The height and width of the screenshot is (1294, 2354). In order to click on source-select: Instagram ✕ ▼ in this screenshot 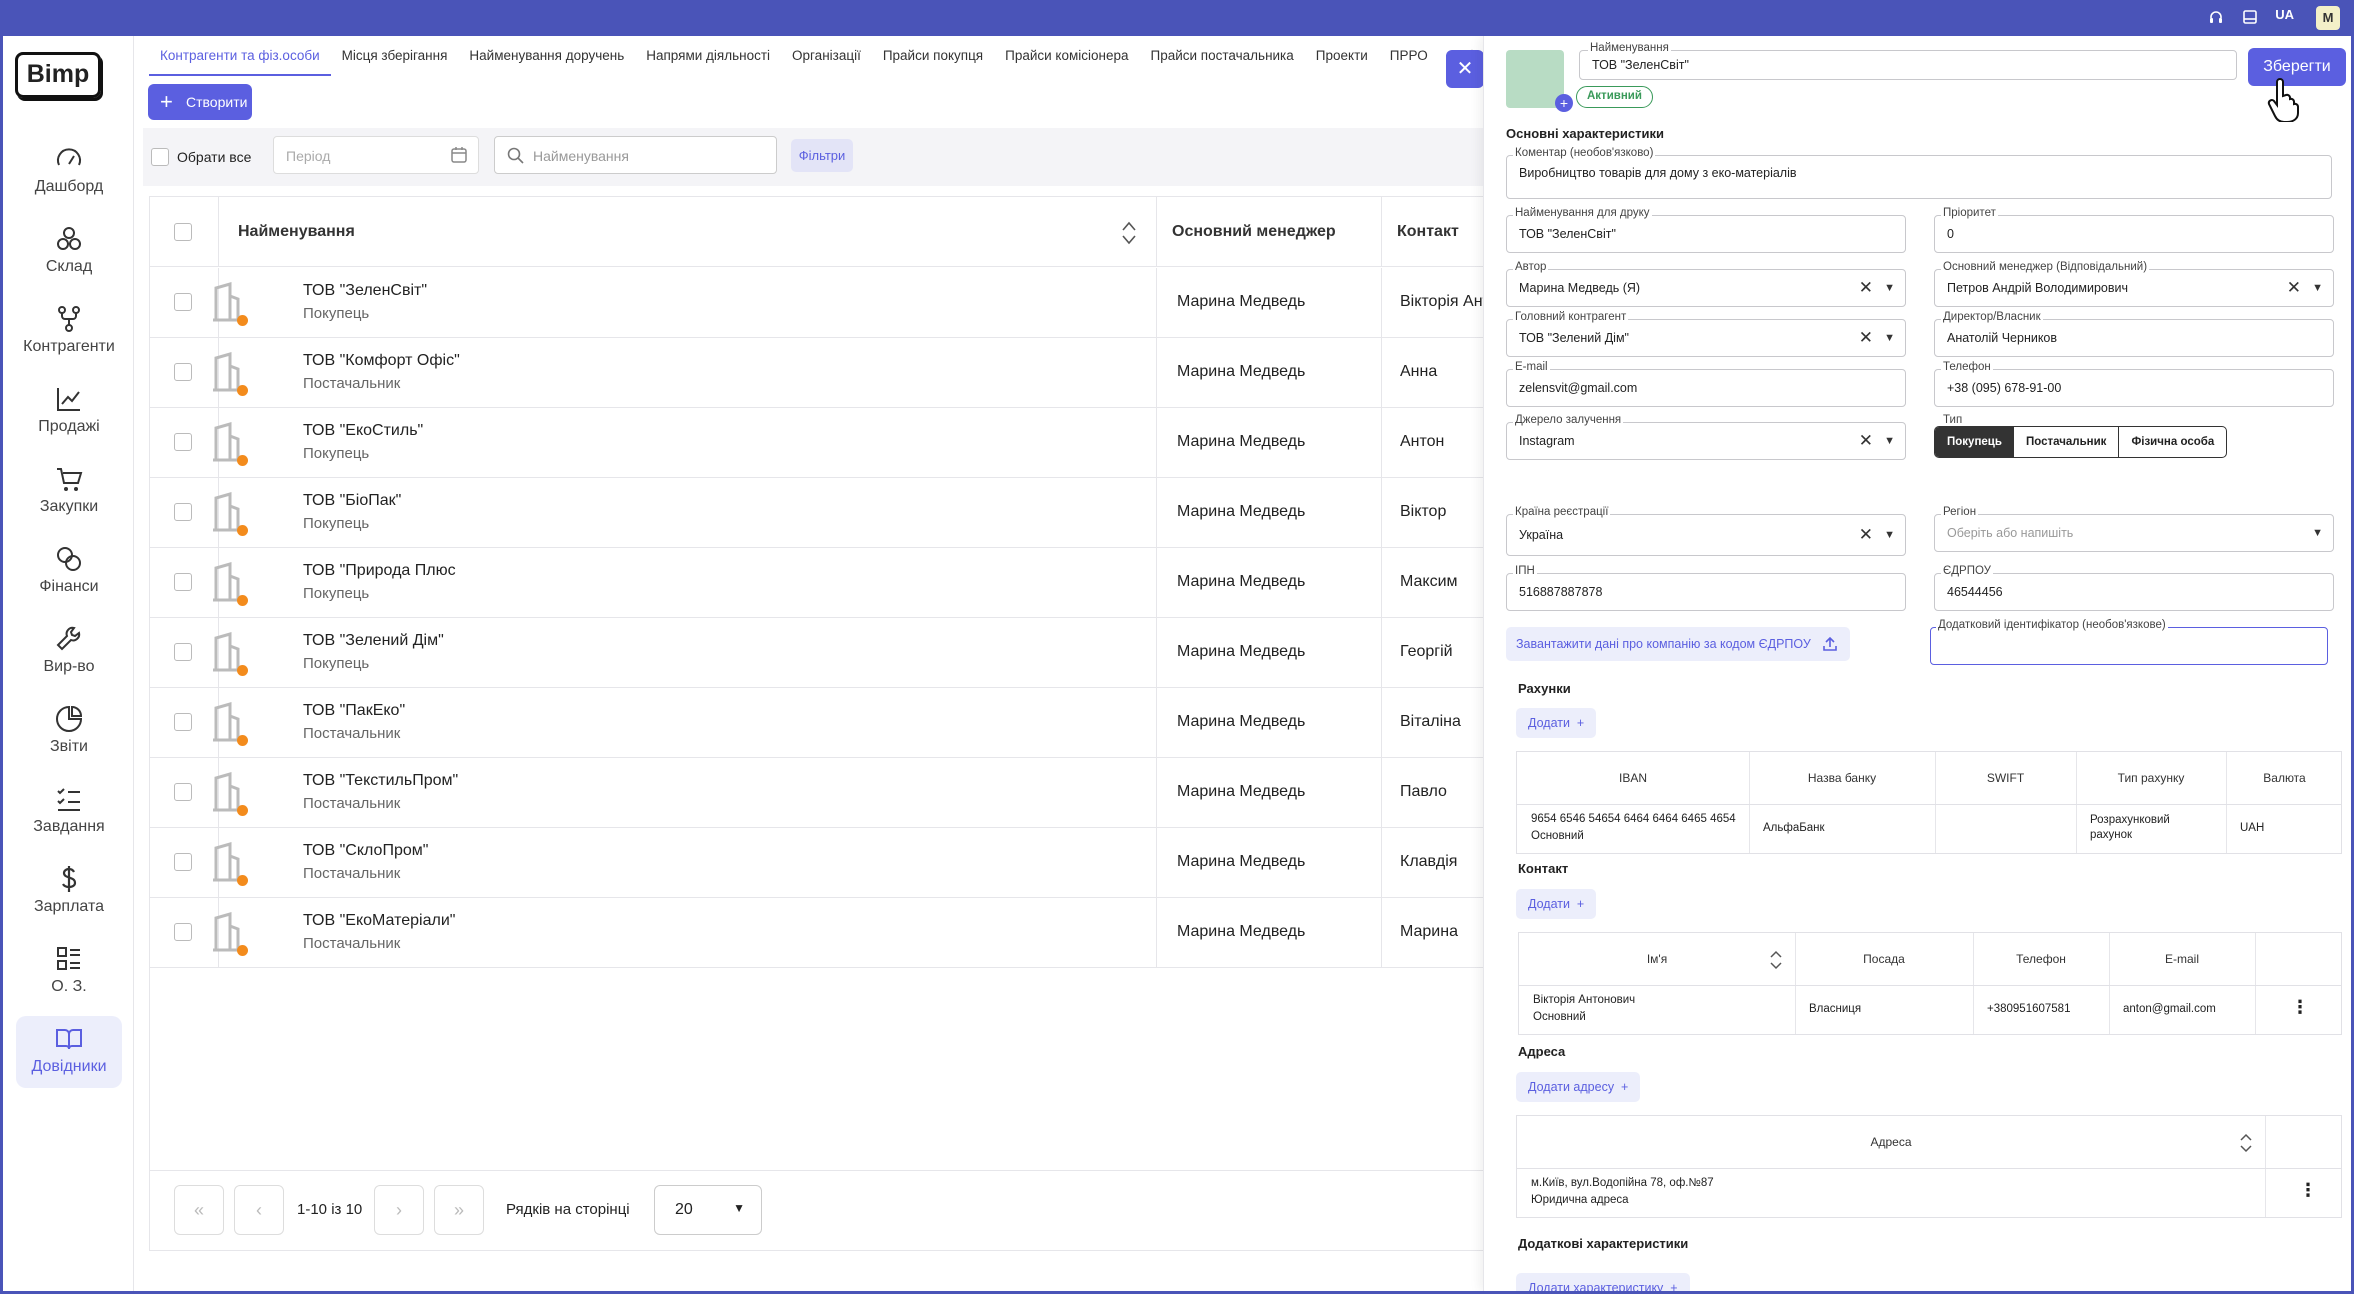, I will do `click(1706, 441)`.